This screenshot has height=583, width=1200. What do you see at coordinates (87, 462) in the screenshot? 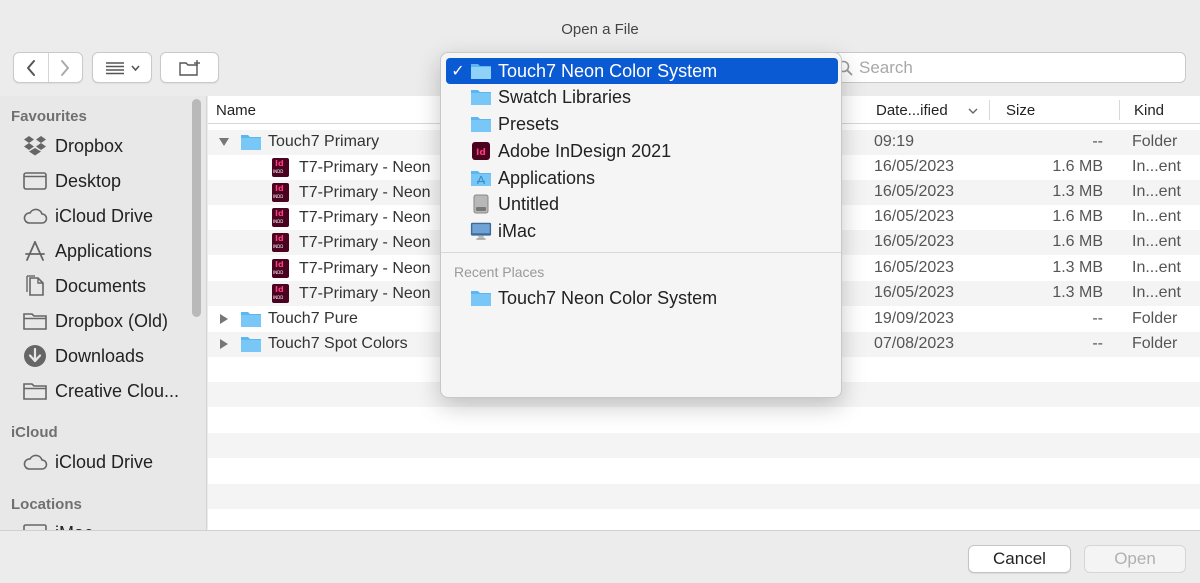
I see `sidebar-item-icloud-drive-2: iCloud Drive` at bounding box center [87, 462].